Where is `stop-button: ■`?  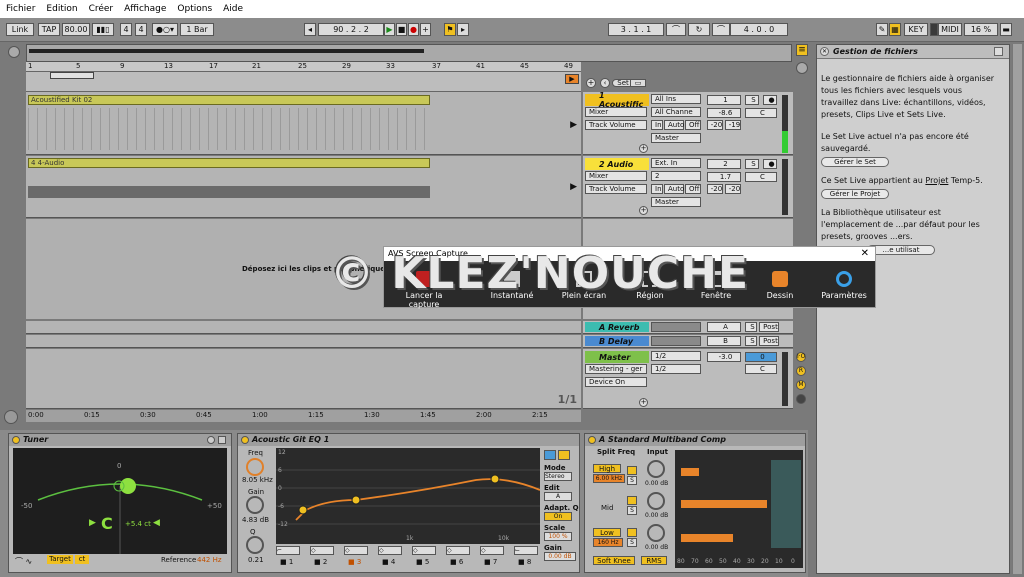 stop-button: ■ is located at coordinates (401, 29).